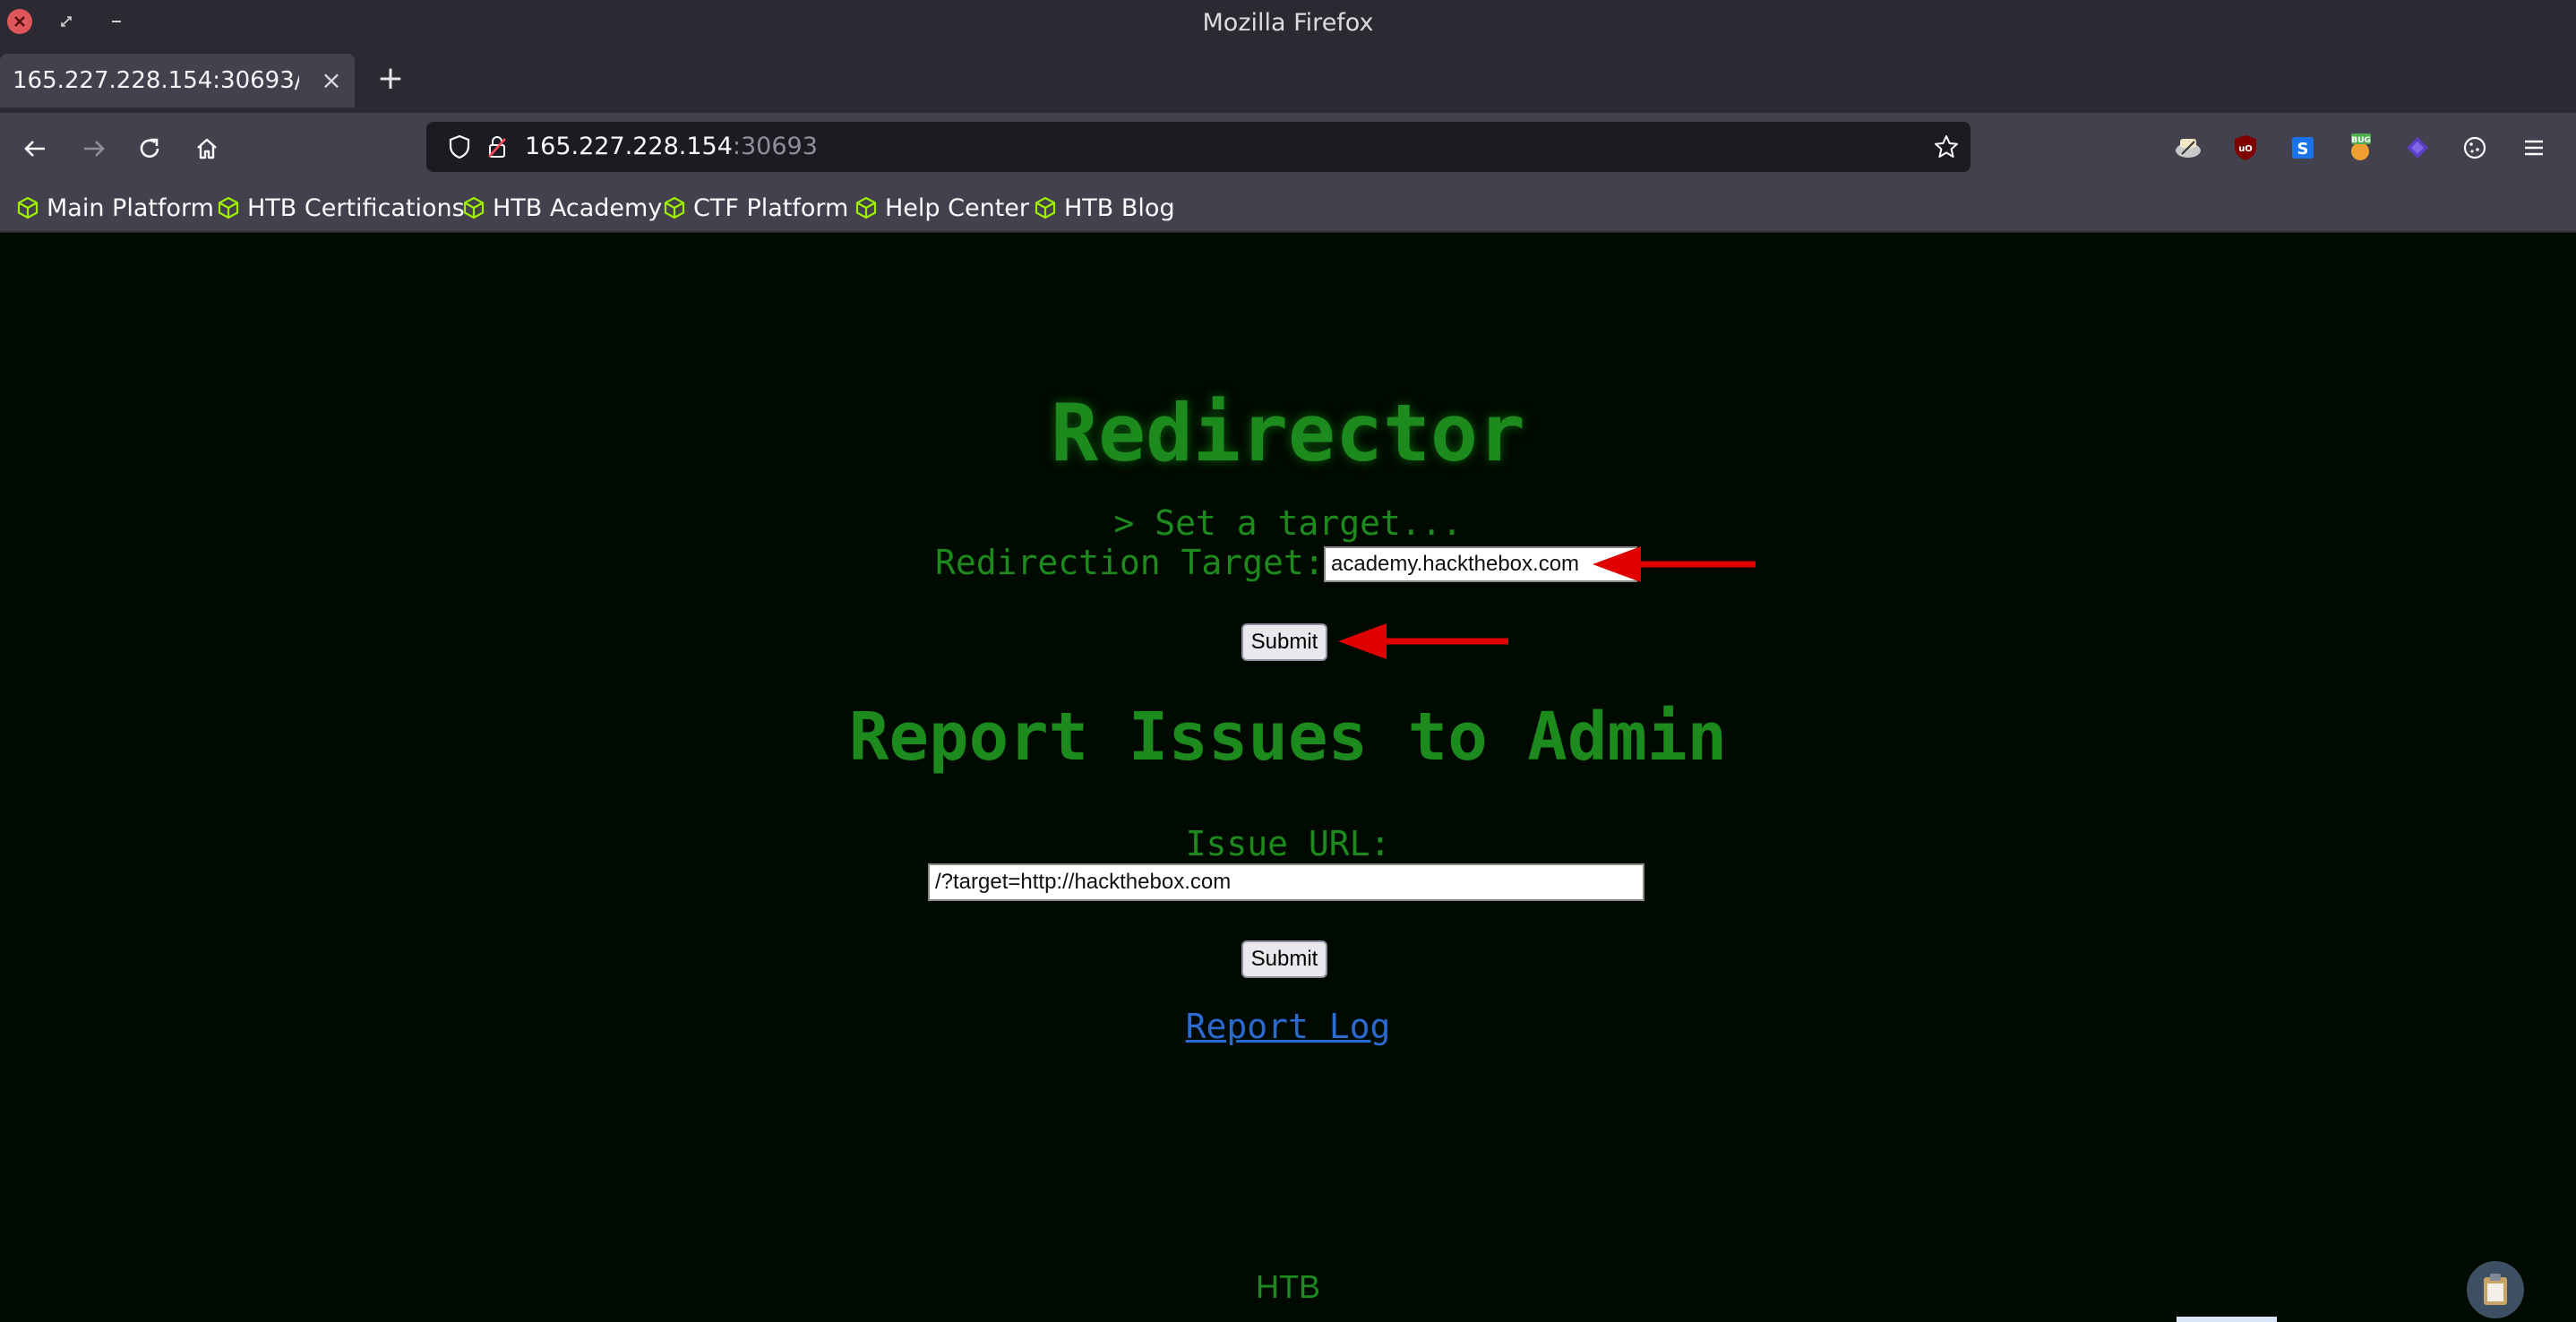  I want to click on new-tab-button: +, so click(390, 79).